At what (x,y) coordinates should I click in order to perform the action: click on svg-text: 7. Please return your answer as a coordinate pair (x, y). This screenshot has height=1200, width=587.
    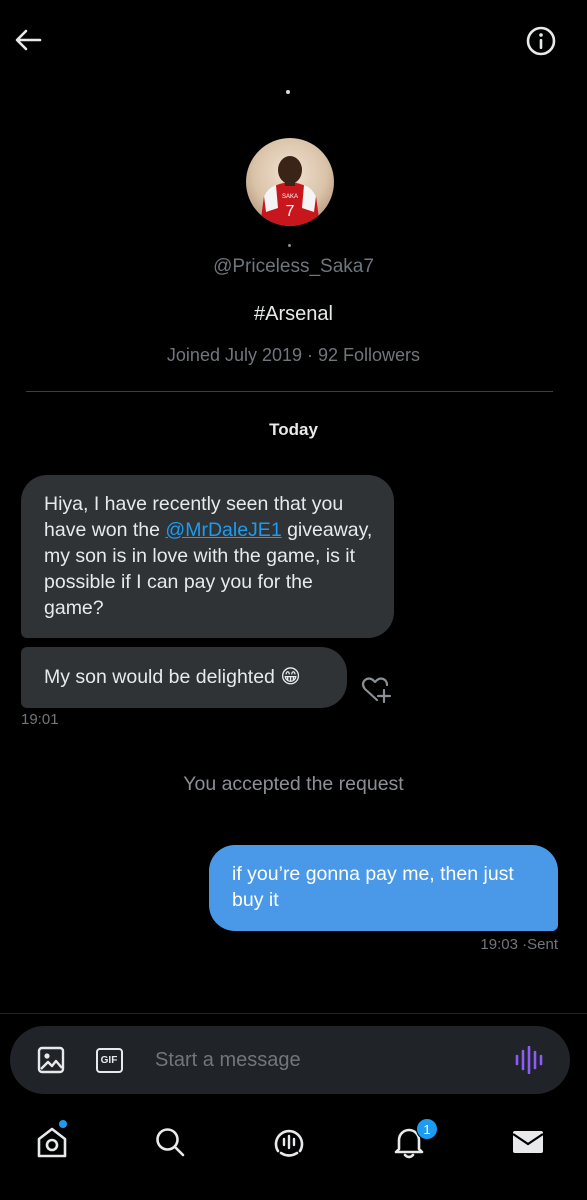
    Looking at the image, I should click on (290, 211).